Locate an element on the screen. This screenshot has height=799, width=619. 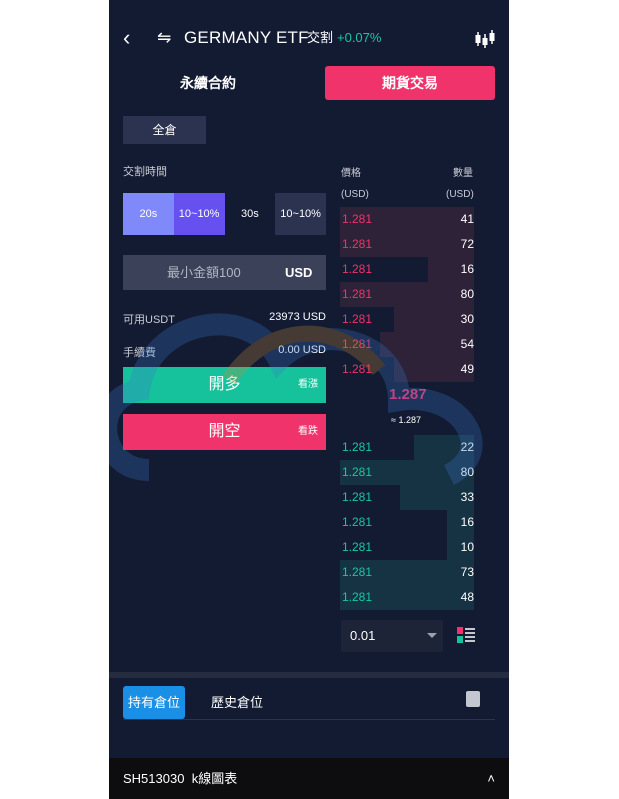
orderbook-price-header: 價格 is located at coordinates (351, 173).